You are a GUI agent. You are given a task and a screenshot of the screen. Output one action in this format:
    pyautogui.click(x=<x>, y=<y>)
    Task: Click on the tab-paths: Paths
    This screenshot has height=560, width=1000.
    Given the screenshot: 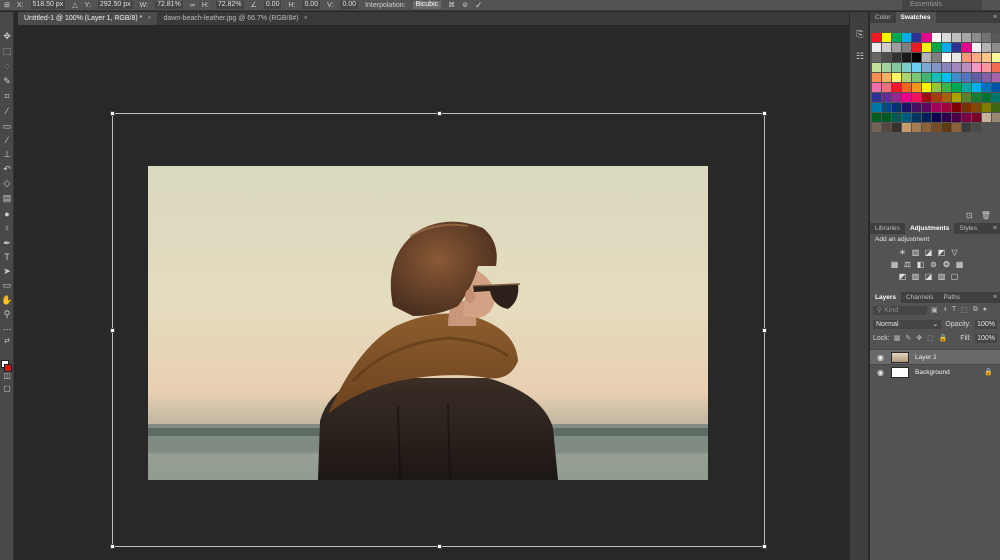 What is the action you would take?
    pyautogui.click(x=951, y=297)
    